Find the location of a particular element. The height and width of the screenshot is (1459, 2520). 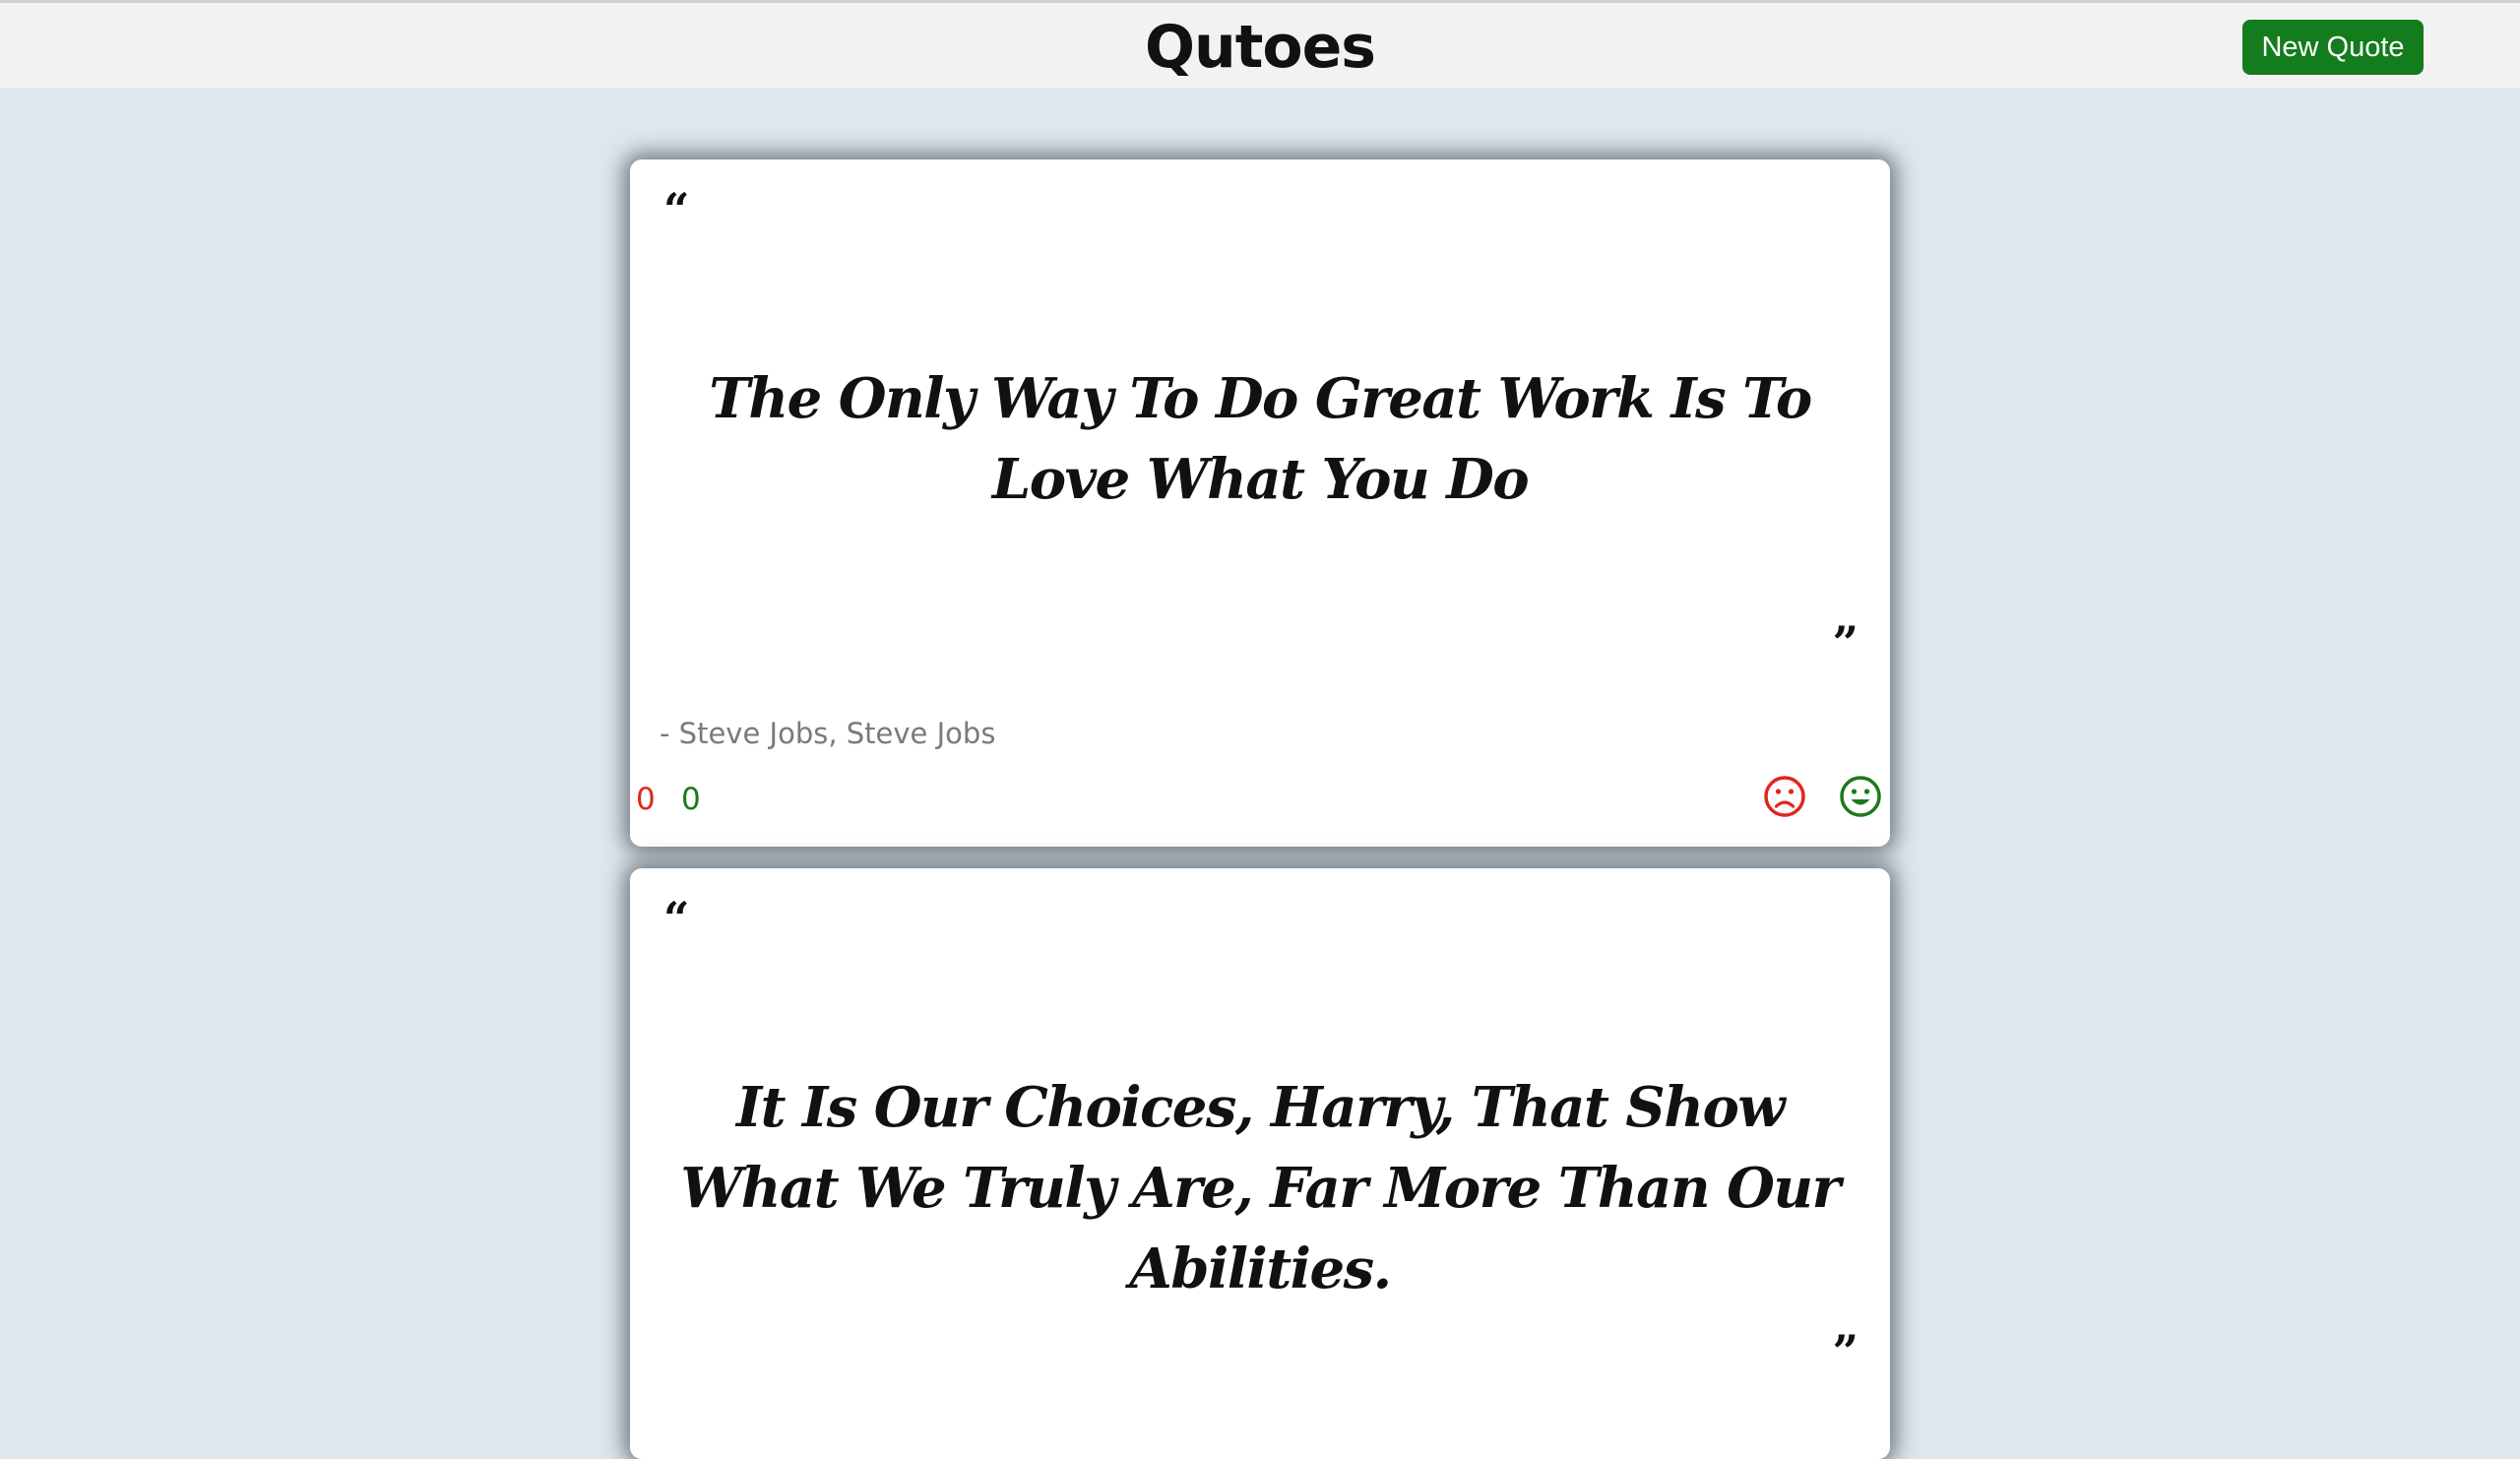

dislike-button is located at coordinates (1784, 796).